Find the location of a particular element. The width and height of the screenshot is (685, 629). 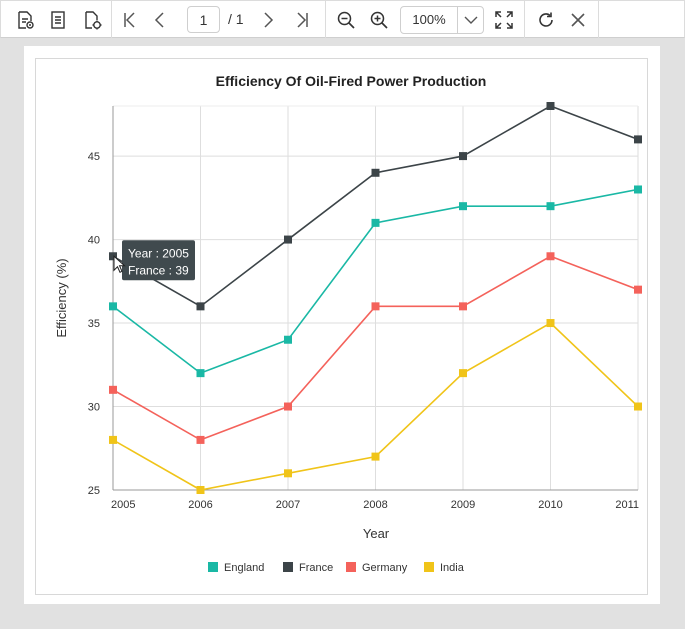

x-tick-label: 2006 is located at coordinates (200, 505).